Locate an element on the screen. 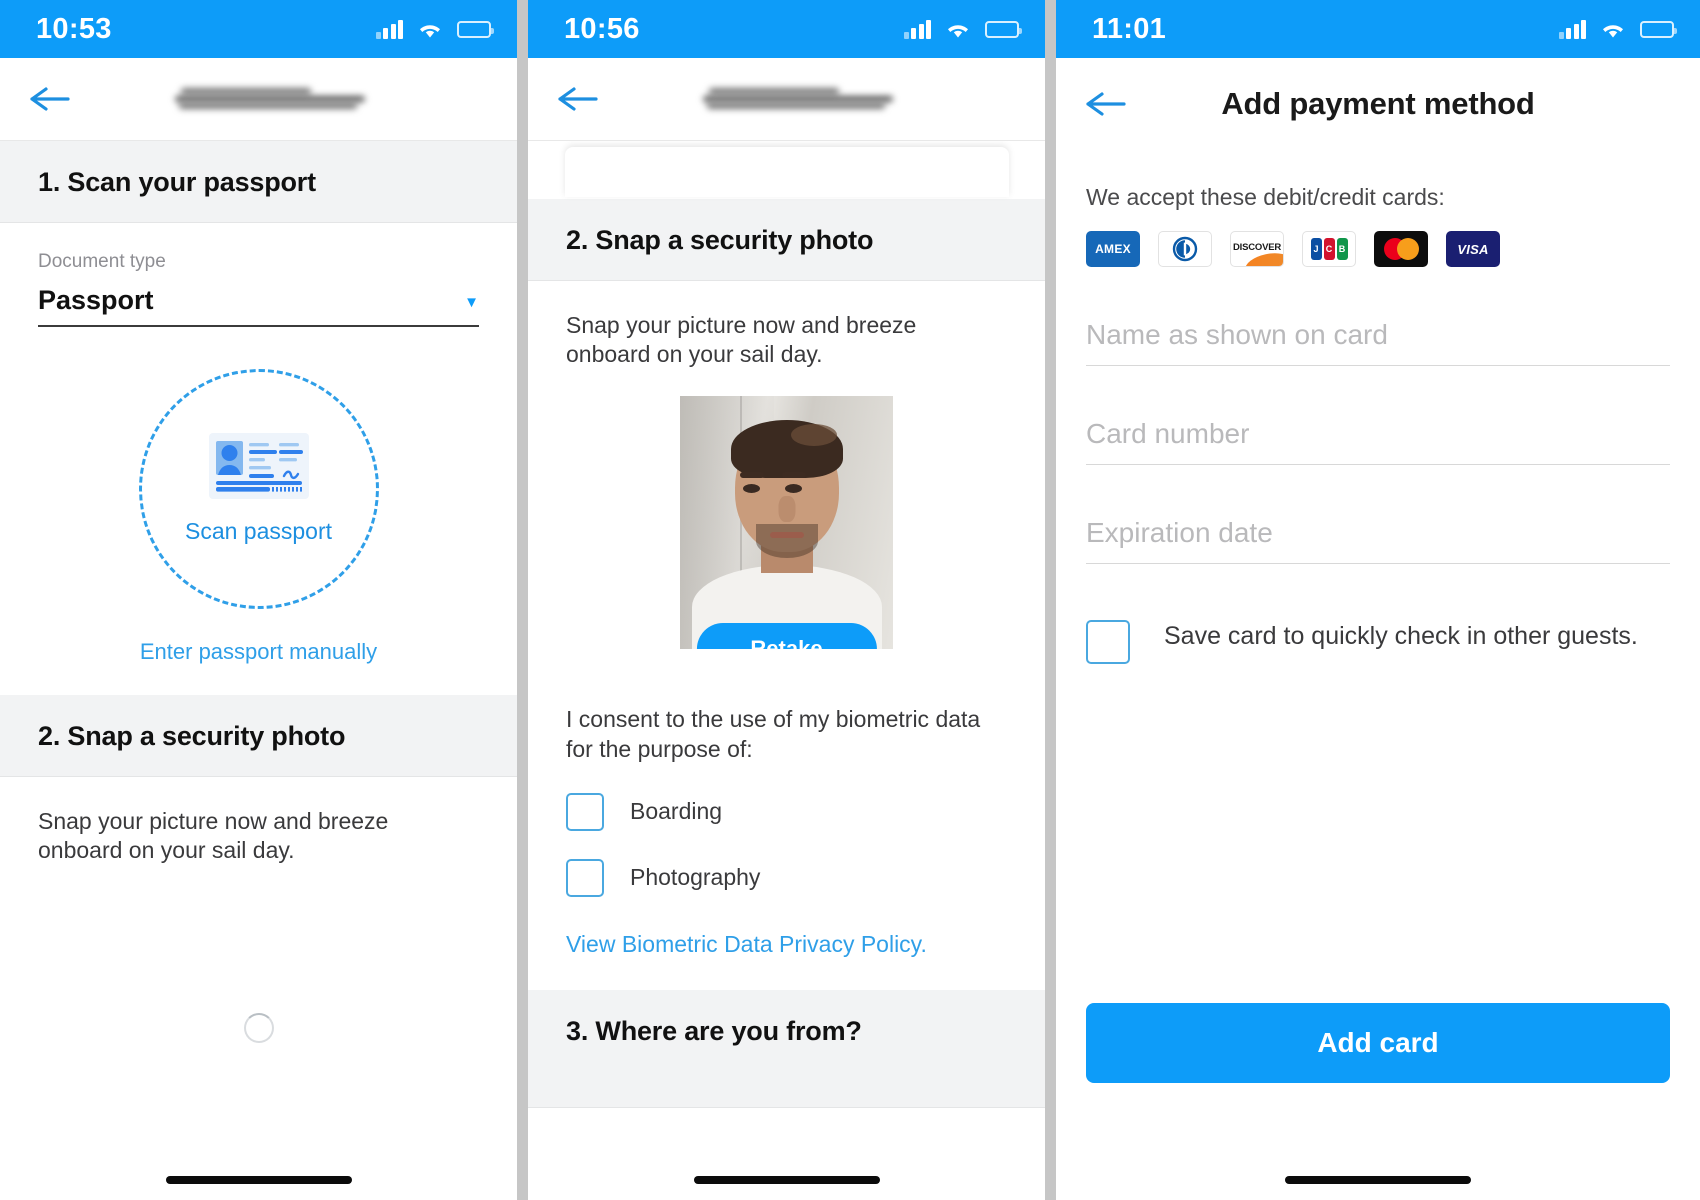 Image resolution: width=1700 pixels, height=1200 pixels. expiration-date-input is located at coordinates (1378, 533).